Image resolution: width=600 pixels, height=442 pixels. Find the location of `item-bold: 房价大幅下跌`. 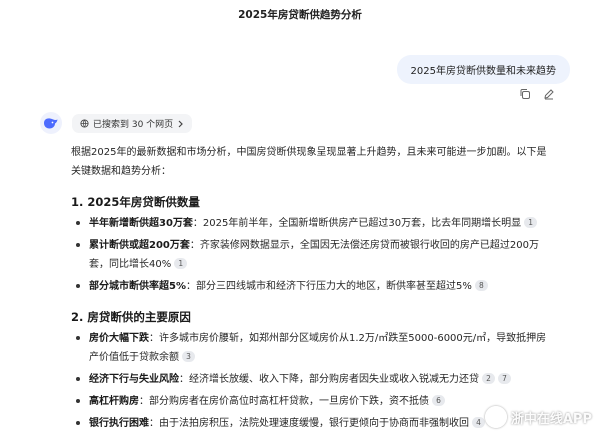

item-bold: 房价大幅下跌 is located at coordinates (119, 338).